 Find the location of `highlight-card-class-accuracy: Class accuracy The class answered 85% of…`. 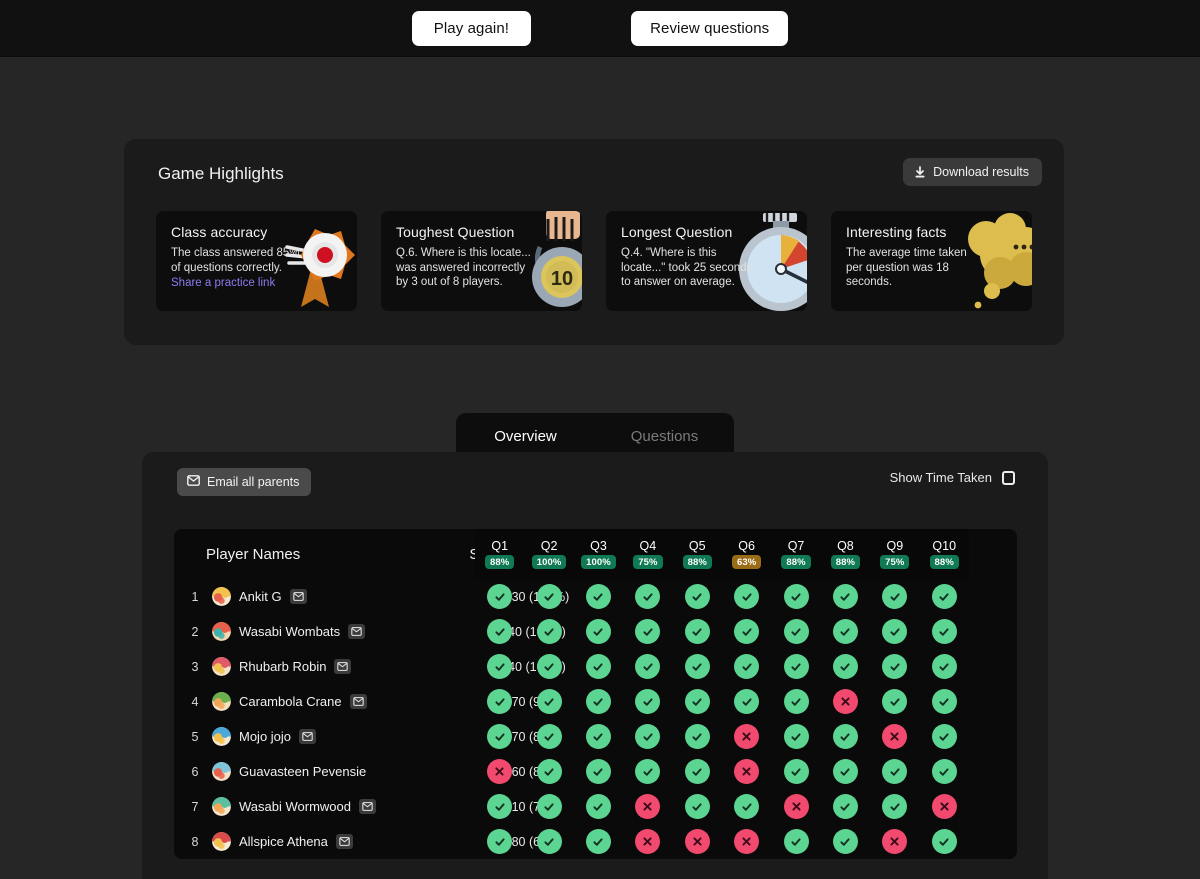

highlight-card-class-accuracy: Class accuracy The class answered 85% of… is located at coordinates (256, 261).